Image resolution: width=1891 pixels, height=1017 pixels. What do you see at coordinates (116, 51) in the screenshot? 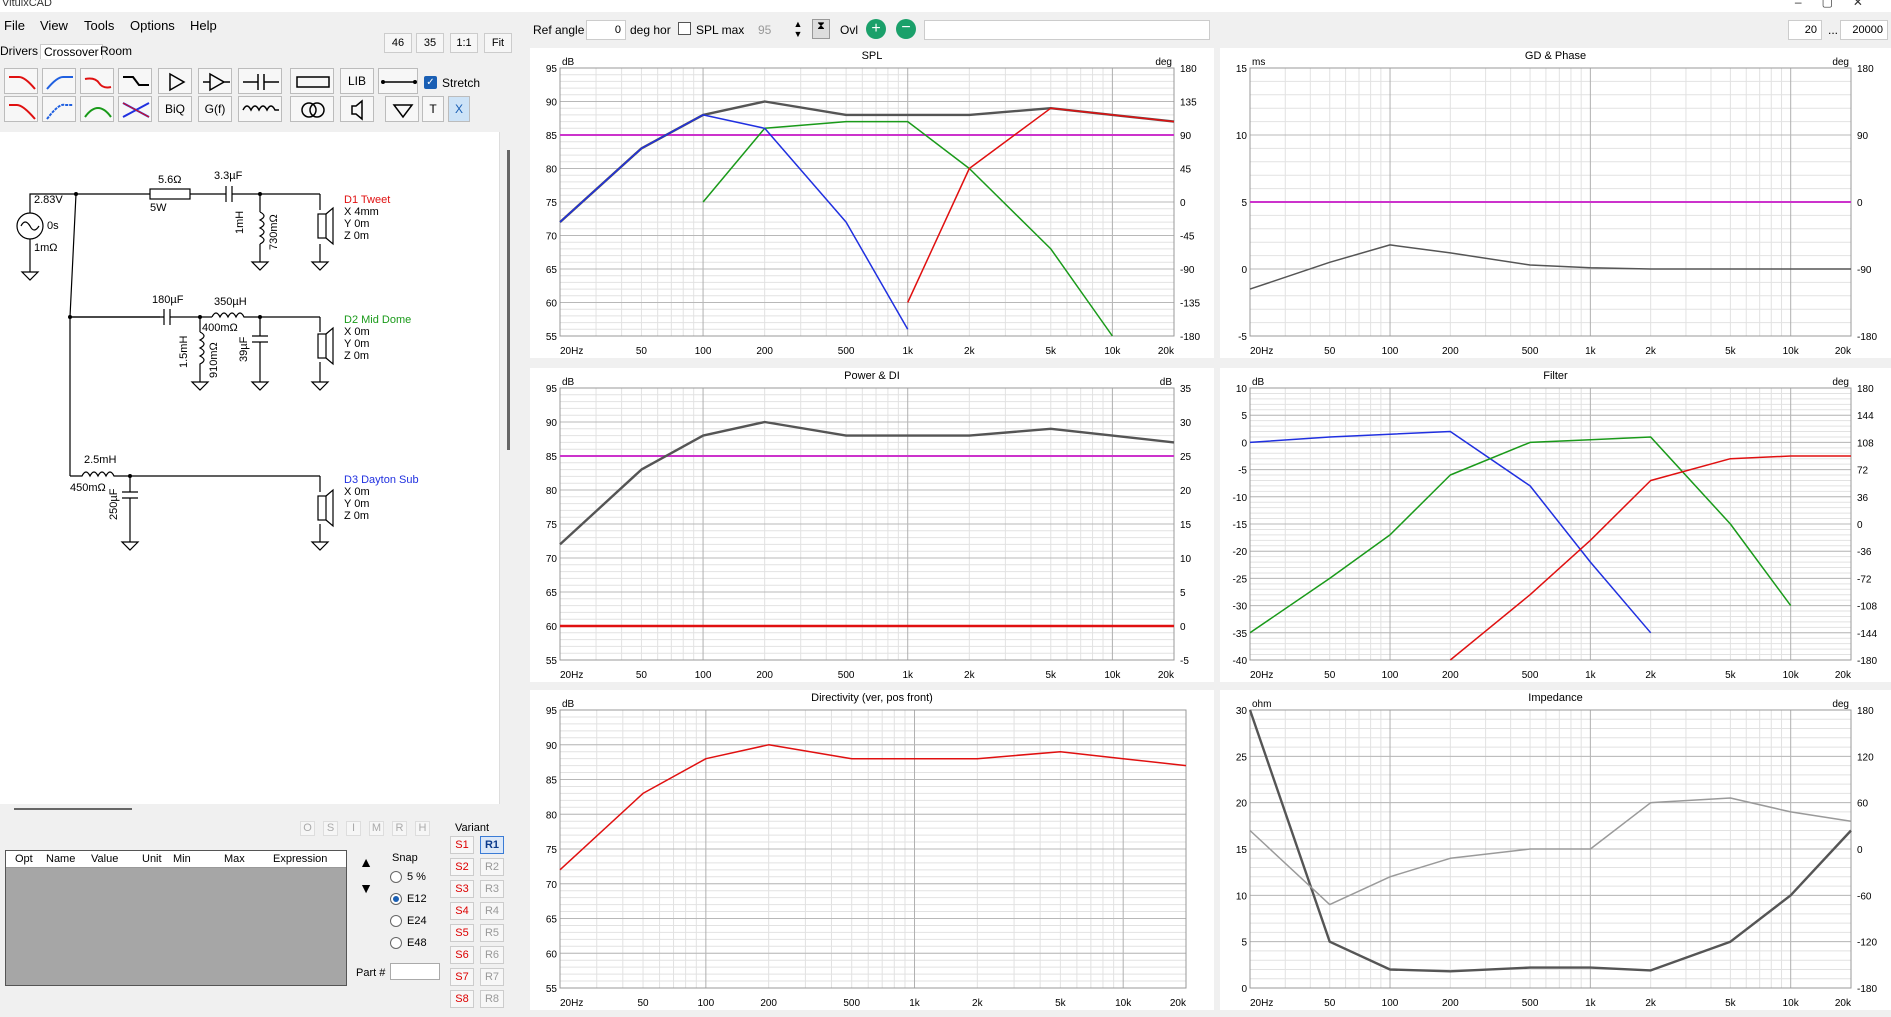
I see `tab-room: Room` at bounding box center [116, 51].